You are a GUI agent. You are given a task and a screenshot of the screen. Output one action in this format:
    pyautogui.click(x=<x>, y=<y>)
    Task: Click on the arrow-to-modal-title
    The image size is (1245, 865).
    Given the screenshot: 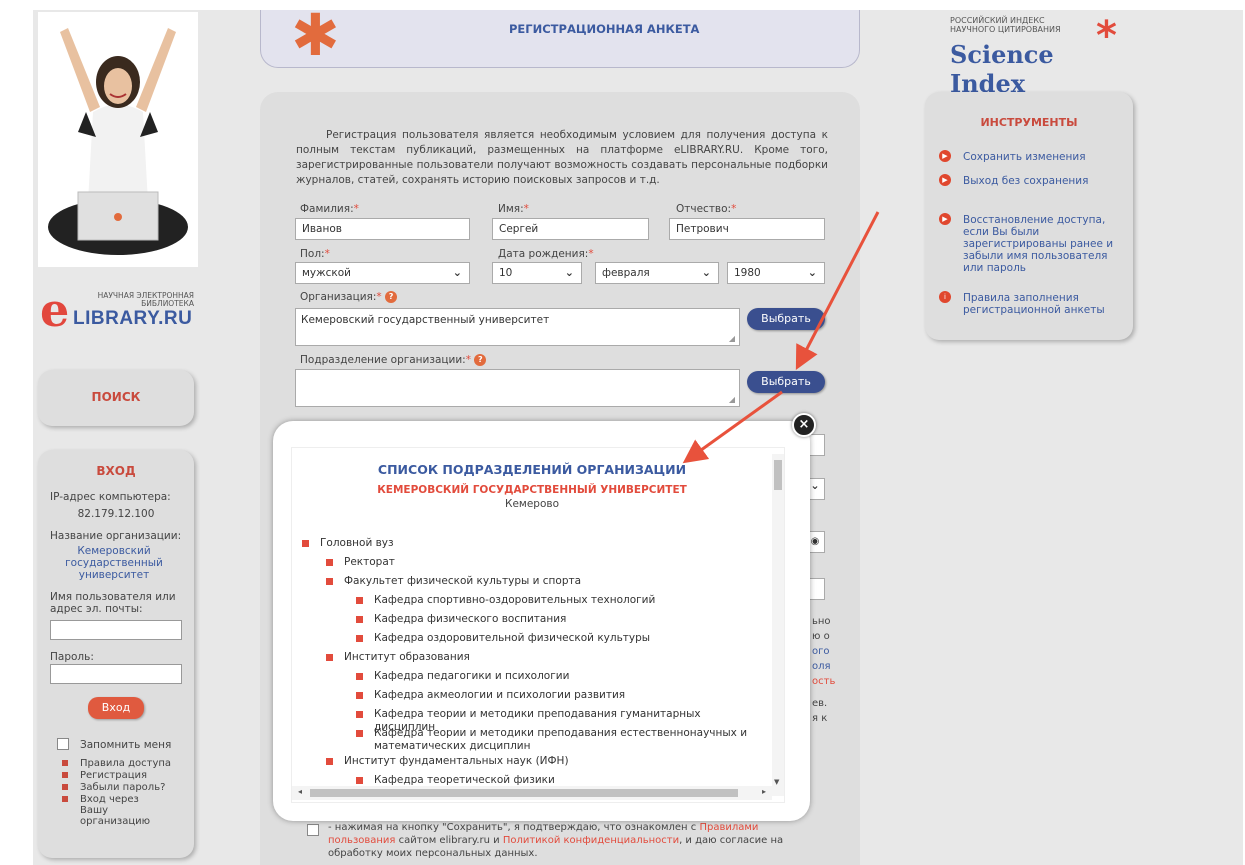 What is the action you would take?
    pyautogui.click(x=732, y=427)
    